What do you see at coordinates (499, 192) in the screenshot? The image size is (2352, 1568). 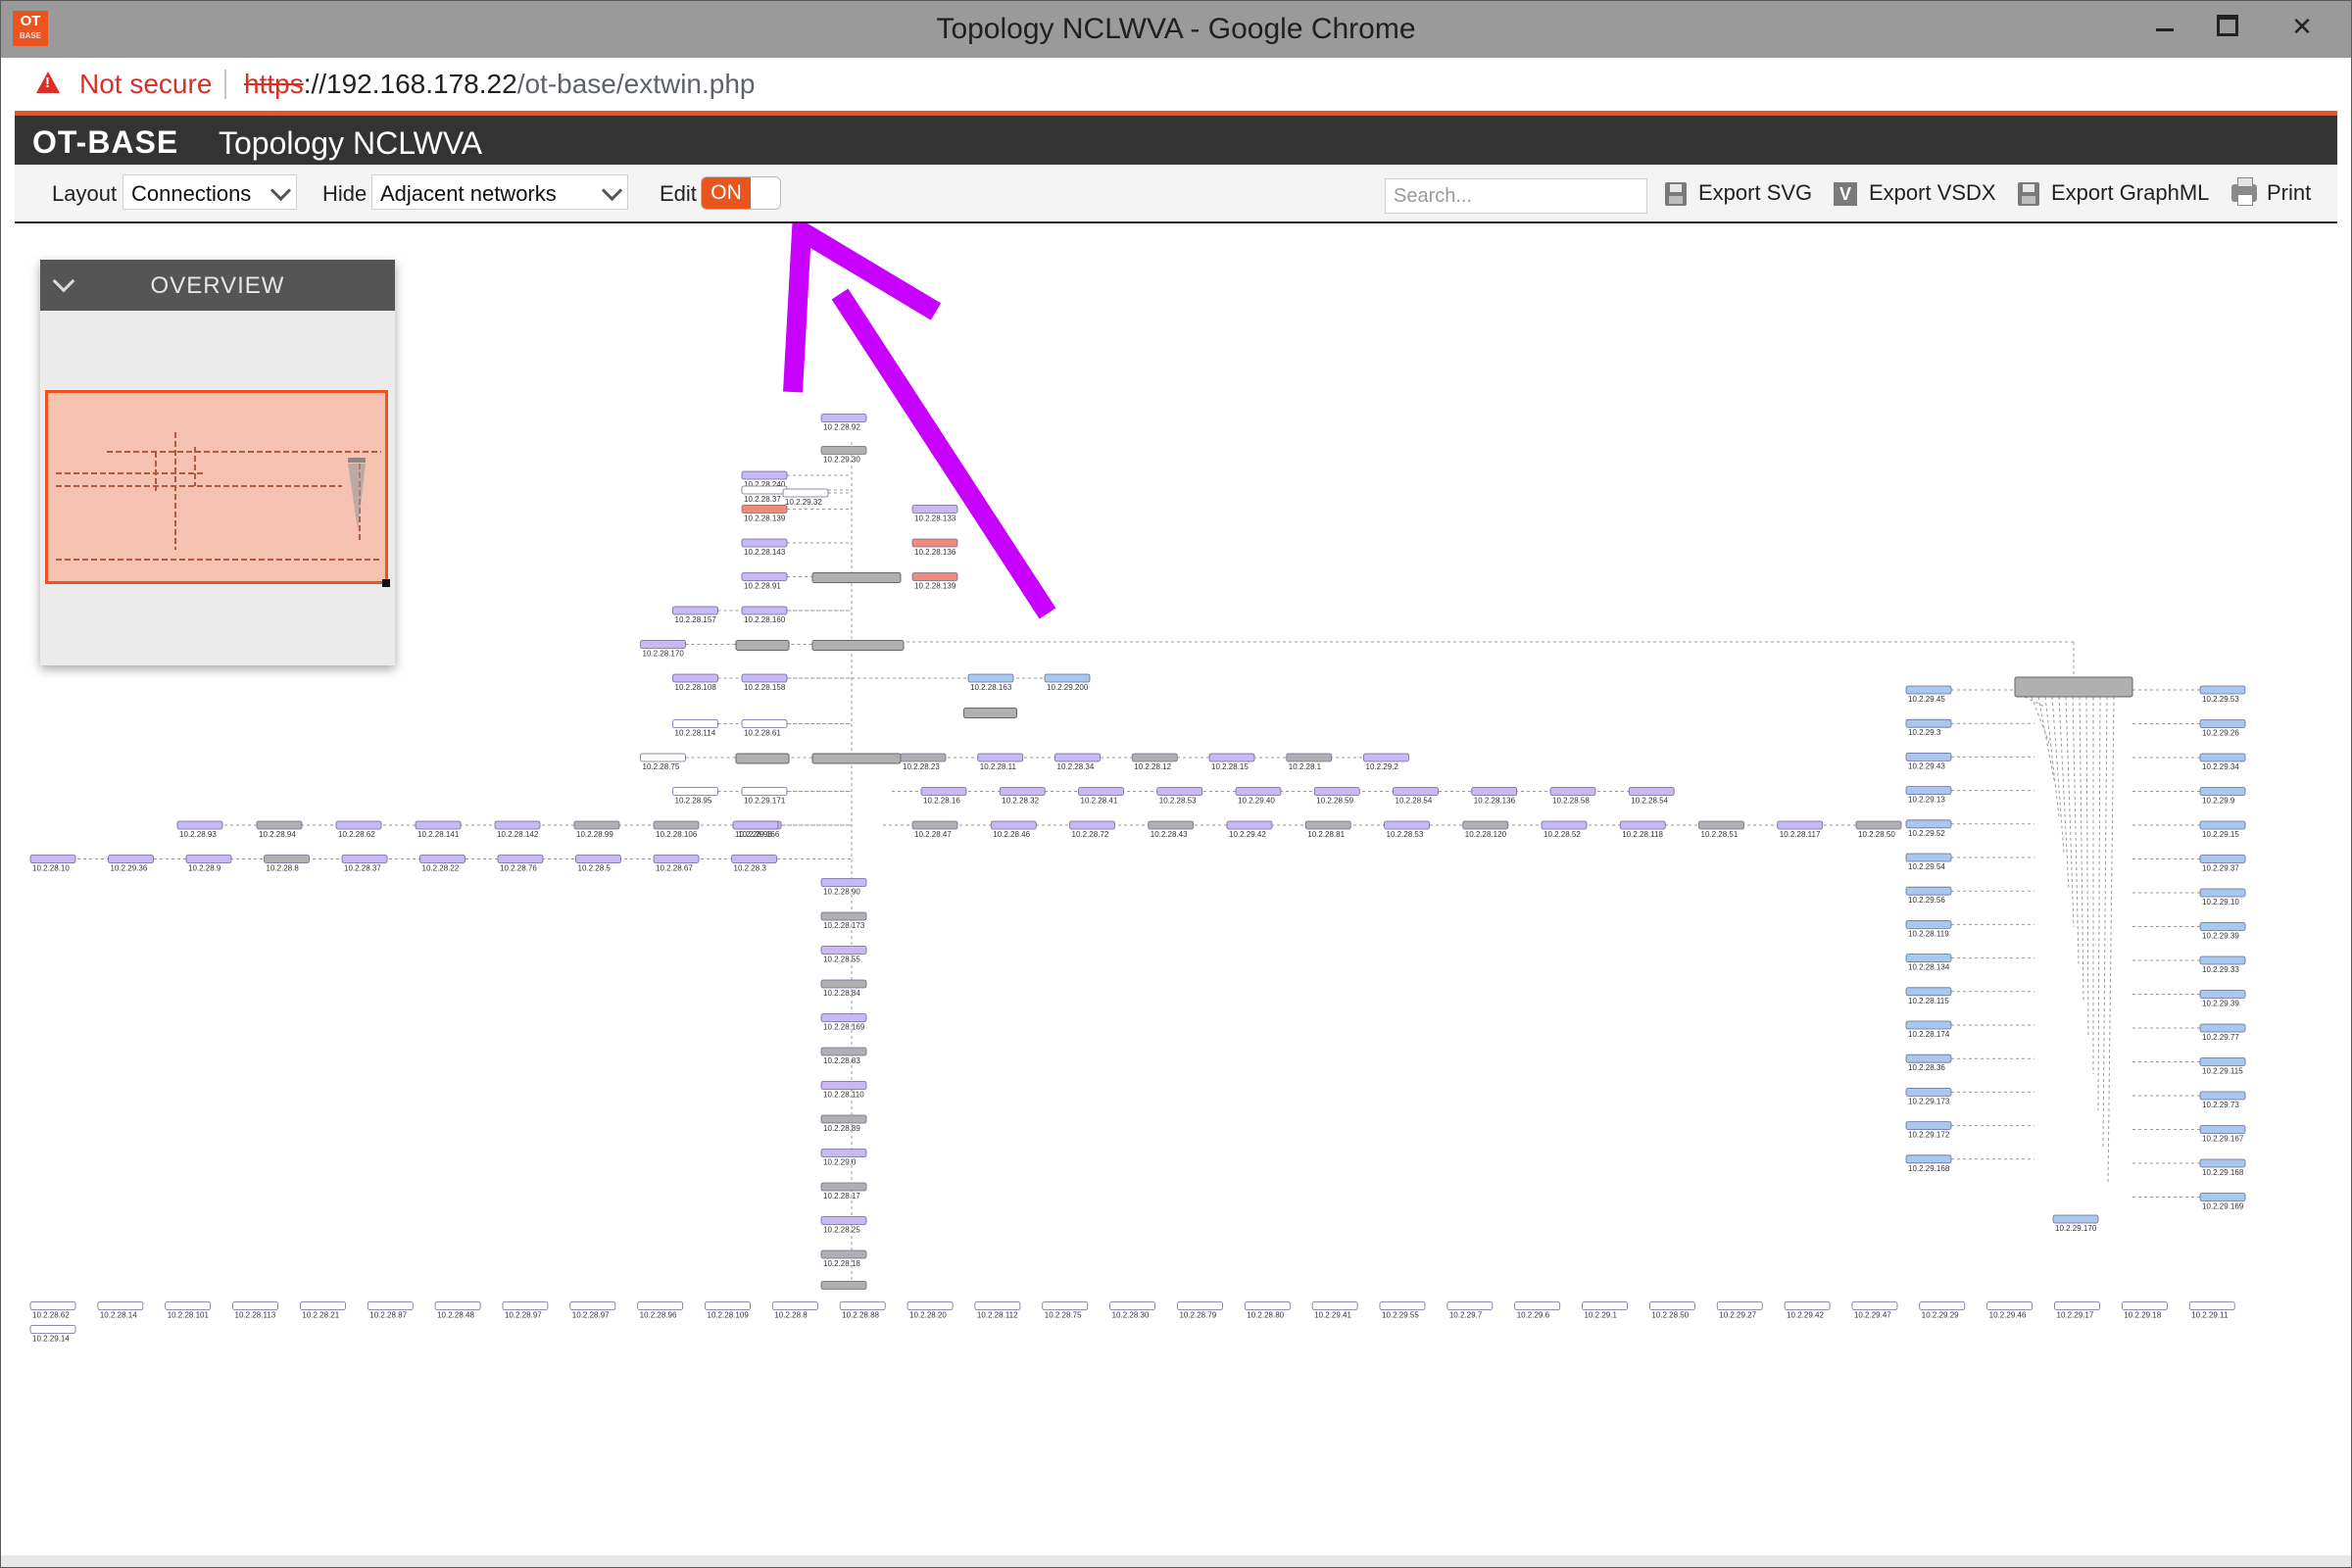 I see `hide-select: Adjacent networks` at bounding box center [499, 192].